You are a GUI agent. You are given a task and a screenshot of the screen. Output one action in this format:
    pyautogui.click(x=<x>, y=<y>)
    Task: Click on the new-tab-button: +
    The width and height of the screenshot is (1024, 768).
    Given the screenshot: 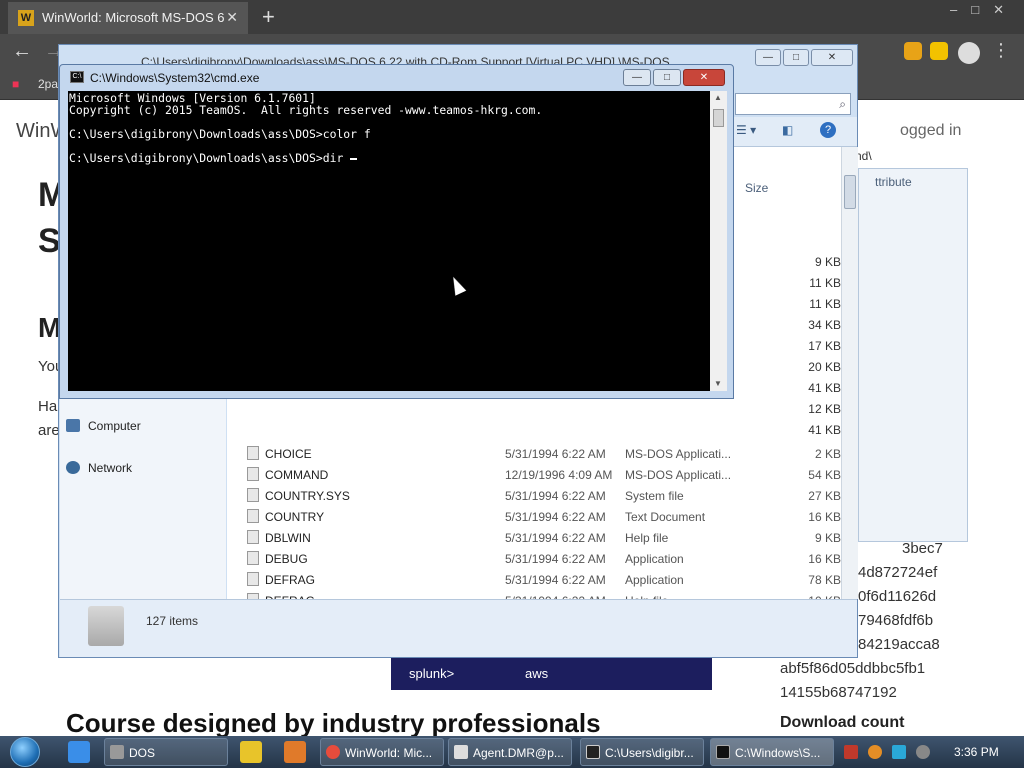 What is the action you would take?
    pyautogui.click(x=268, y=17)
    